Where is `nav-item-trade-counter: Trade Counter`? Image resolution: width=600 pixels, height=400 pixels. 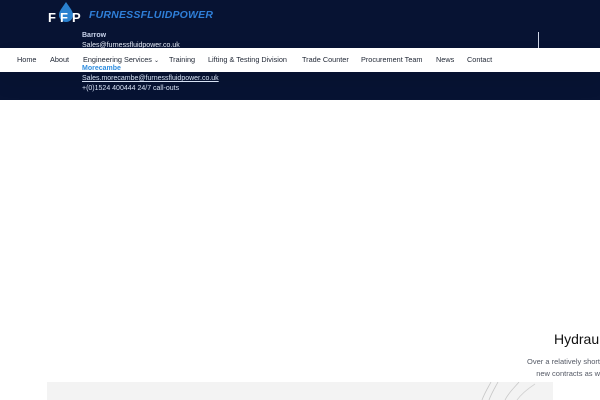 nav-item-trade-counter: Trade Counter is located at coordinates (325, 60).